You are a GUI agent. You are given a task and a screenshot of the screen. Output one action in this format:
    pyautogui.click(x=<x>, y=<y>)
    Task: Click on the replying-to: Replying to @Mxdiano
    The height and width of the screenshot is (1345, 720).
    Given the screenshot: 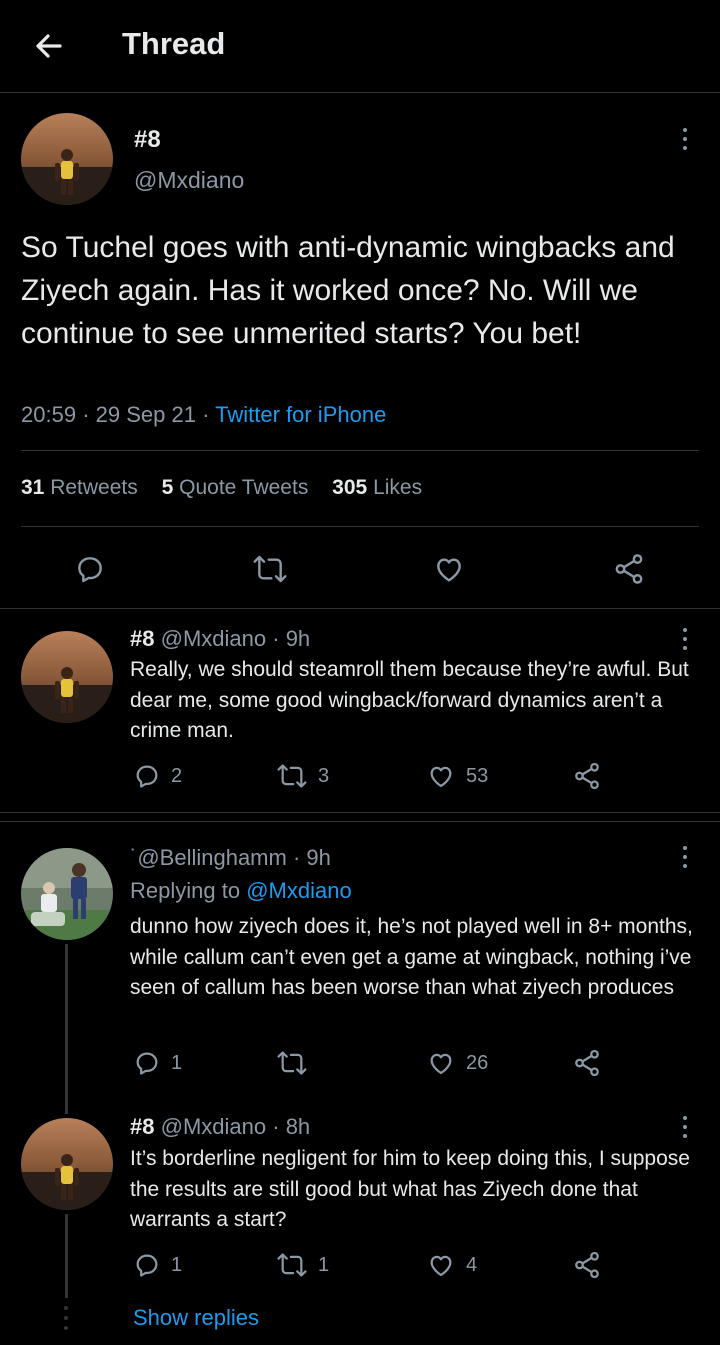 What is the action you would take?
    pyautogui.click(x=241, y=891)
    